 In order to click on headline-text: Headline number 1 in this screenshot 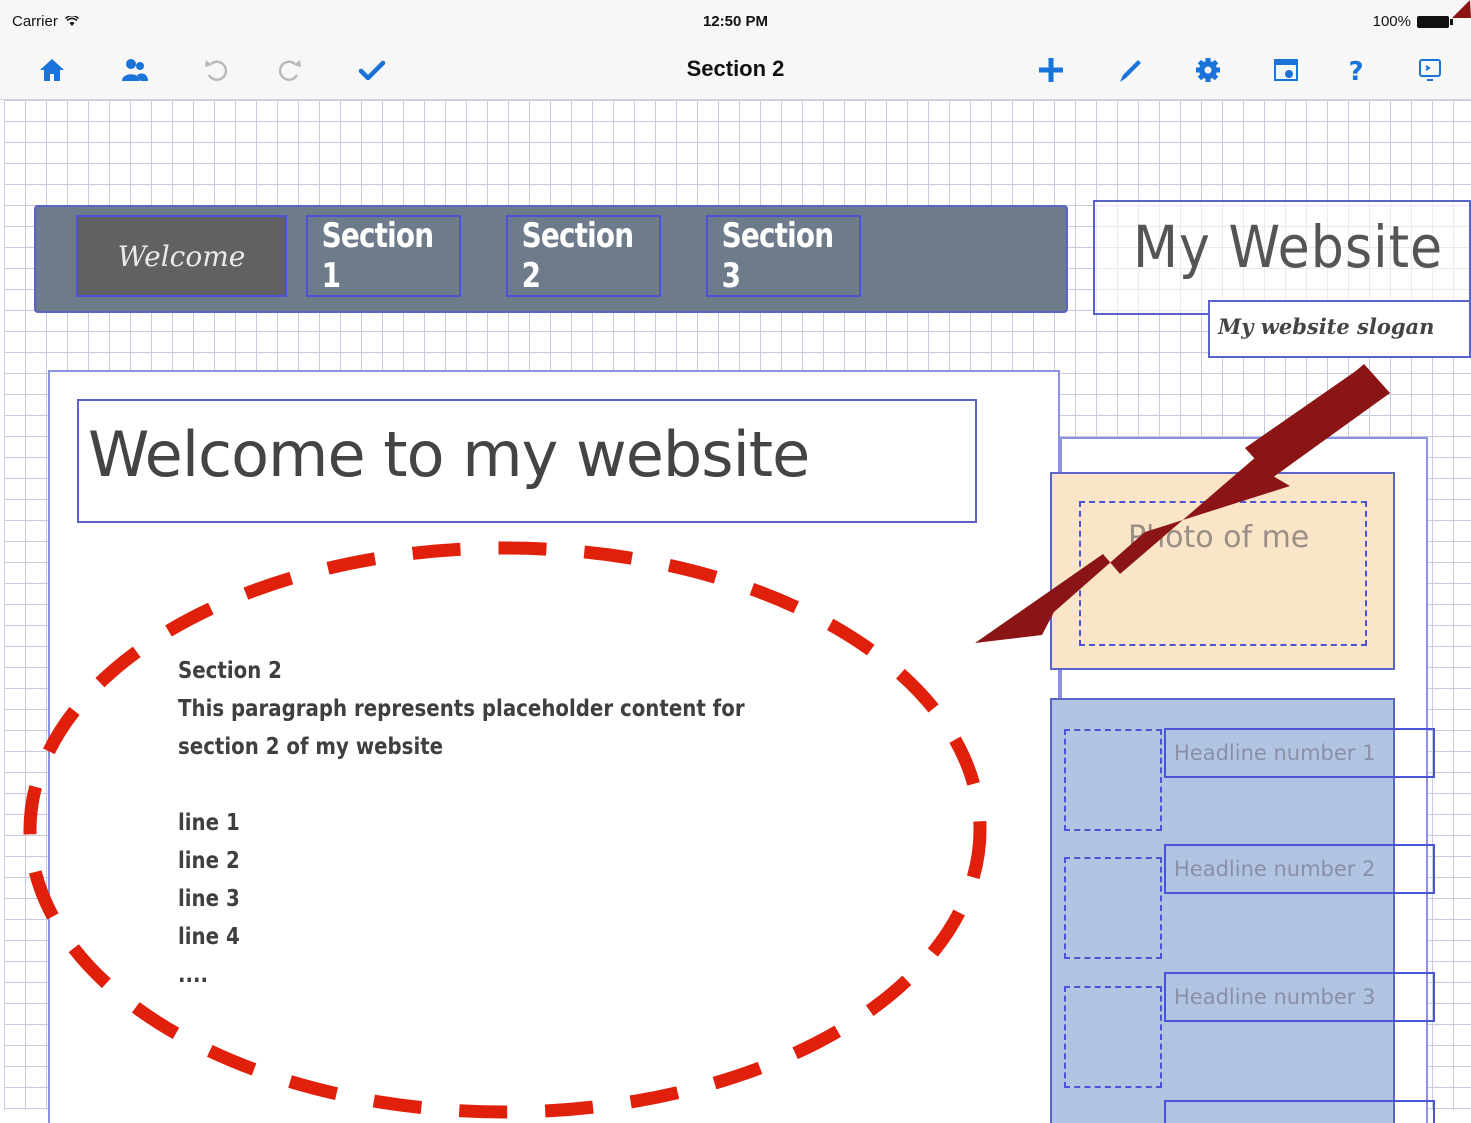, I will do `click(1275, 753)`.